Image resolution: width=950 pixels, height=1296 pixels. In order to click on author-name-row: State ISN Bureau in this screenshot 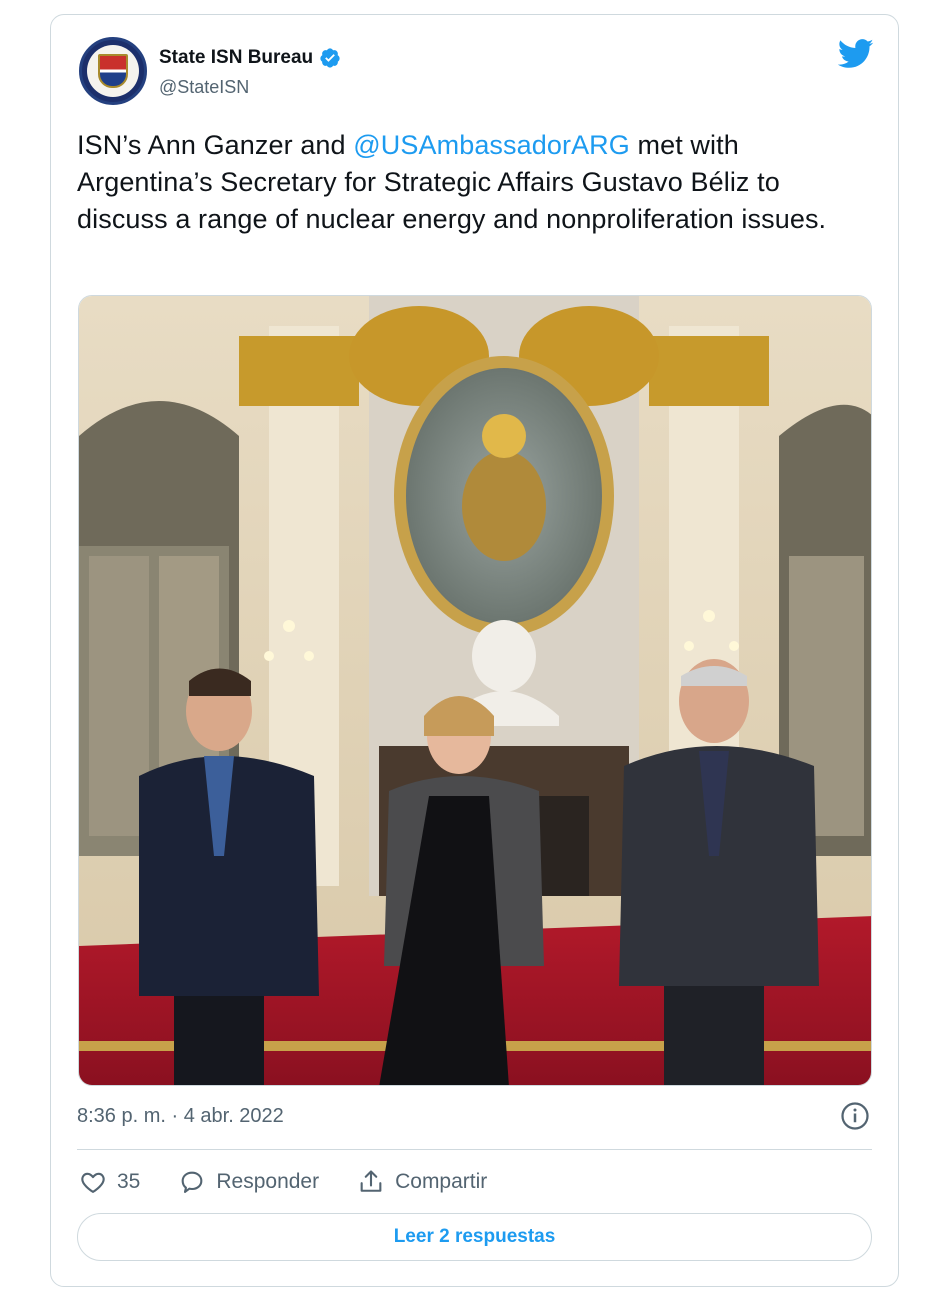, I will do `click(250, 58)`.